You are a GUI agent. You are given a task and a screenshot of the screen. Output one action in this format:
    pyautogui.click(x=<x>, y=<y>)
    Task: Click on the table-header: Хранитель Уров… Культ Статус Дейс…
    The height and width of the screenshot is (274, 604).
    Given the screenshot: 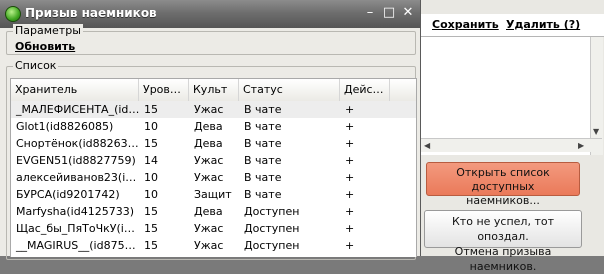 What is the action you would take?
    pyautogui.click(x=213, y=90)
    